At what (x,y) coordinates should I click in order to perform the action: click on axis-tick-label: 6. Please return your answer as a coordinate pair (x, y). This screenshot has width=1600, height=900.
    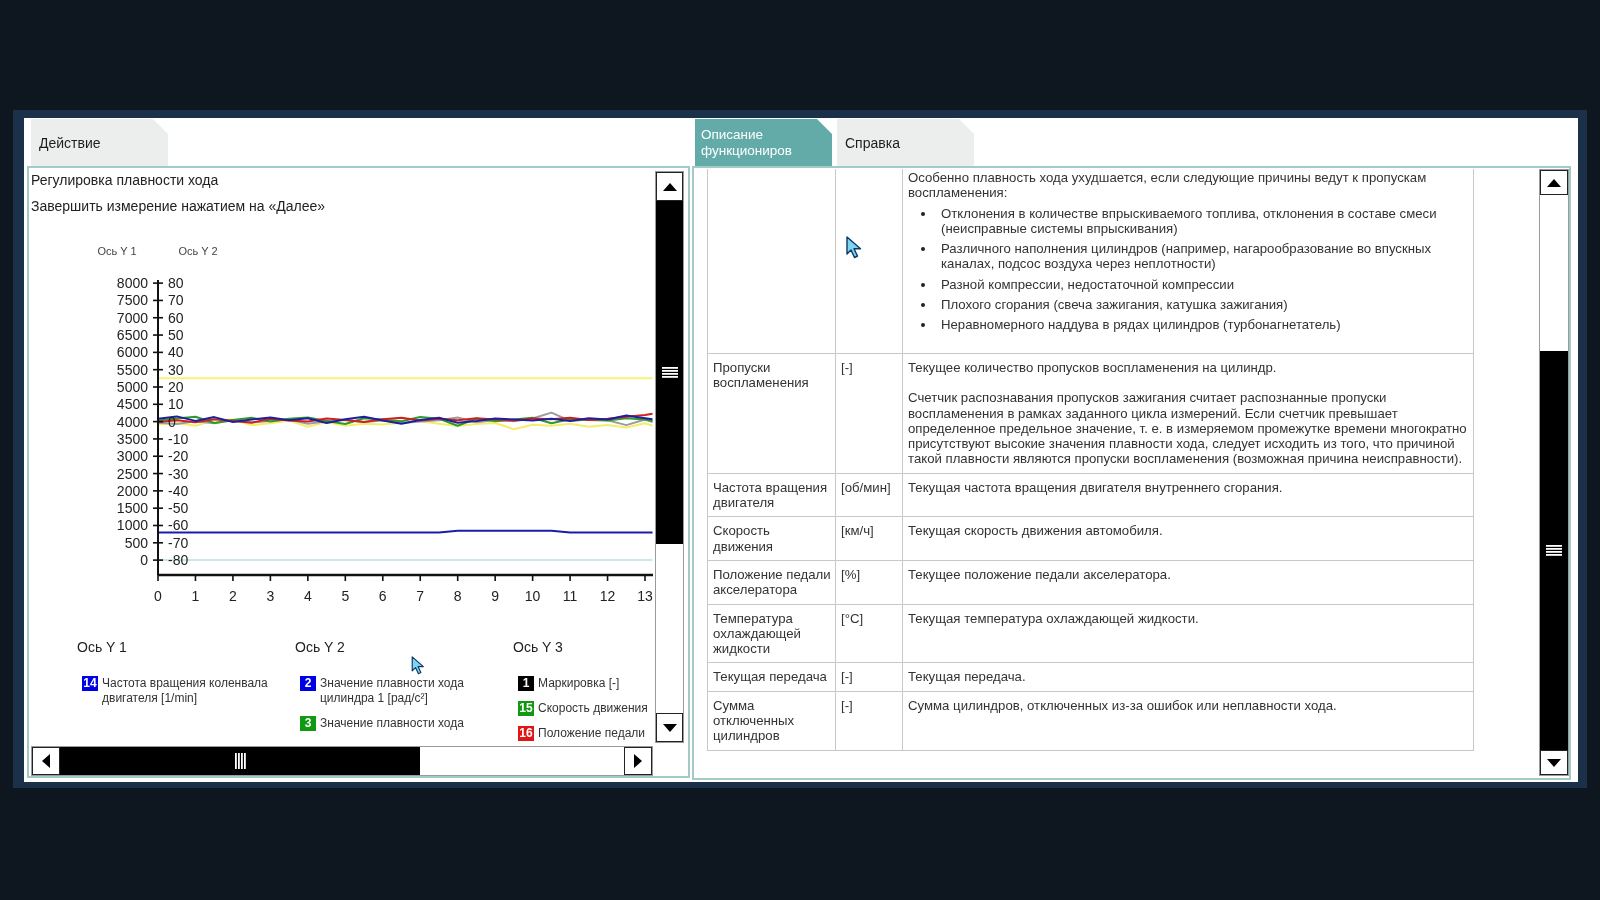
    Looking at the image, I should click on (382, 596).